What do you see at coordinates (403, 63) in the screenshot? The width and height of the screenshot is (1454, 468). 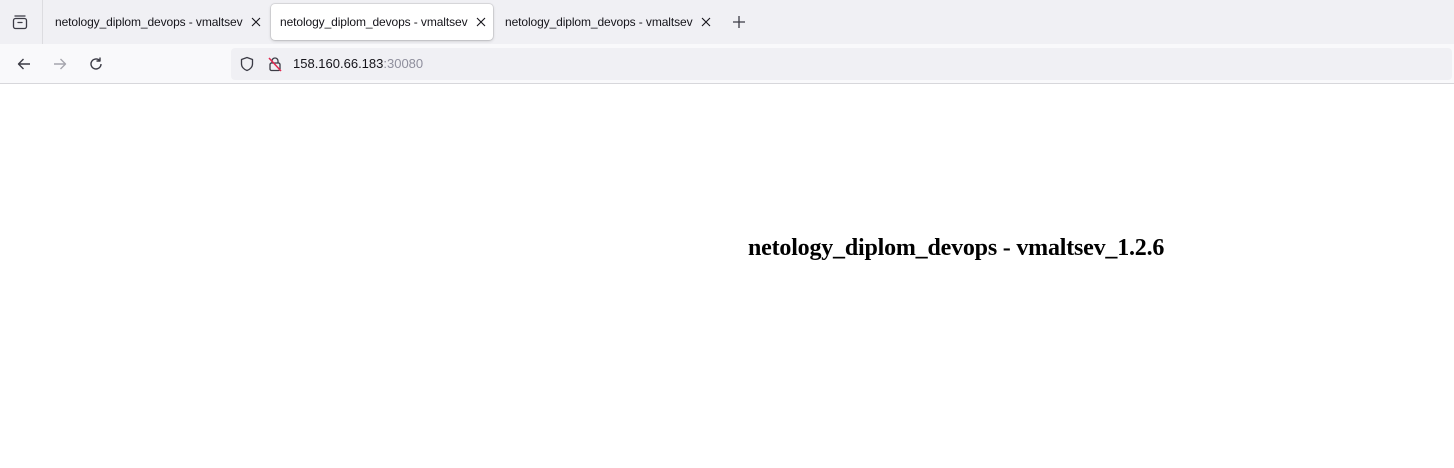 I see `url-port: :30080` at bounding box center [403, 63].